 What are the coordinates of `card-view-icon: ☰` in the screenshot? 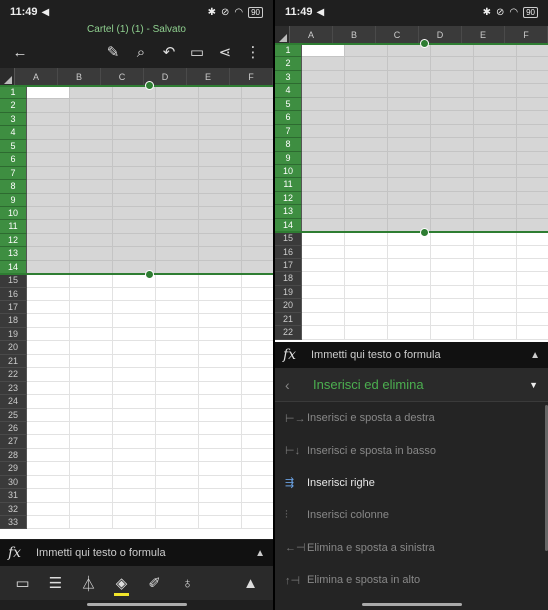 It's located at (55, 583).